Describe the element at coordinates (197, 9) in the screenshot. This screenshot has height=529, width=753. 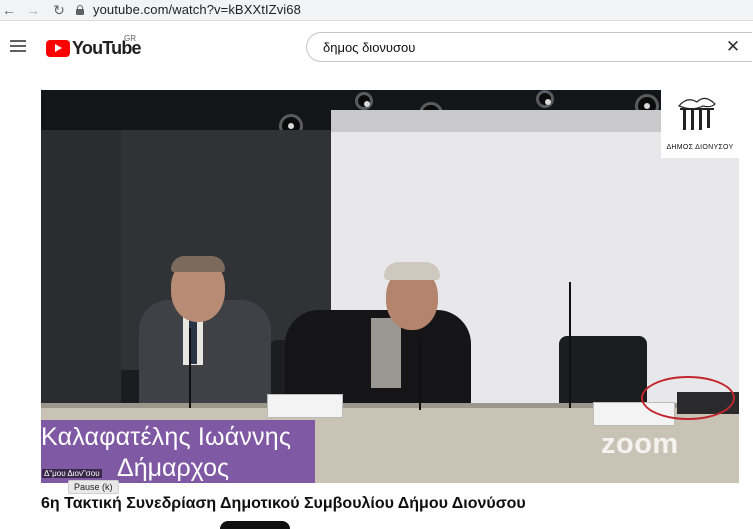
I see `url-text: youtube.com/watch?v=kBXXtIZvi68` at that location.